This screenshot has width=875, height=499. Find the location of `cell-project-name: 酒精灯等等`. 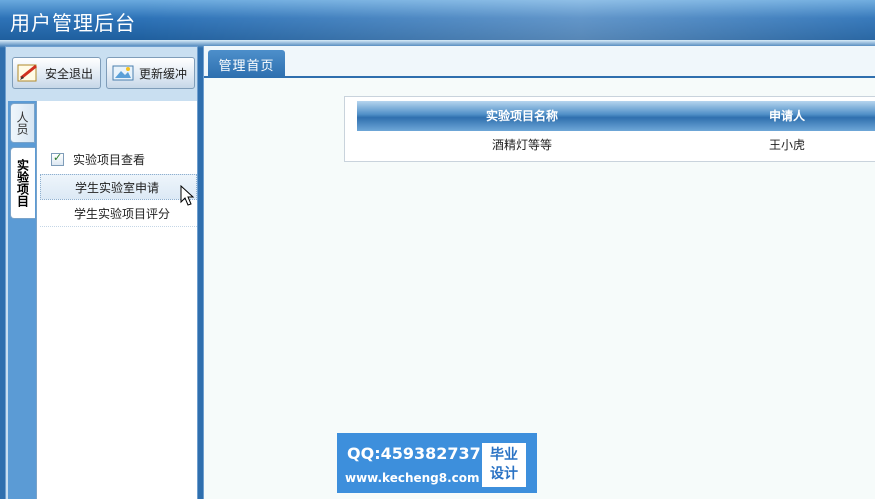

cell-project-name: 酒精灯等等 is located at coordinates (521, 145).